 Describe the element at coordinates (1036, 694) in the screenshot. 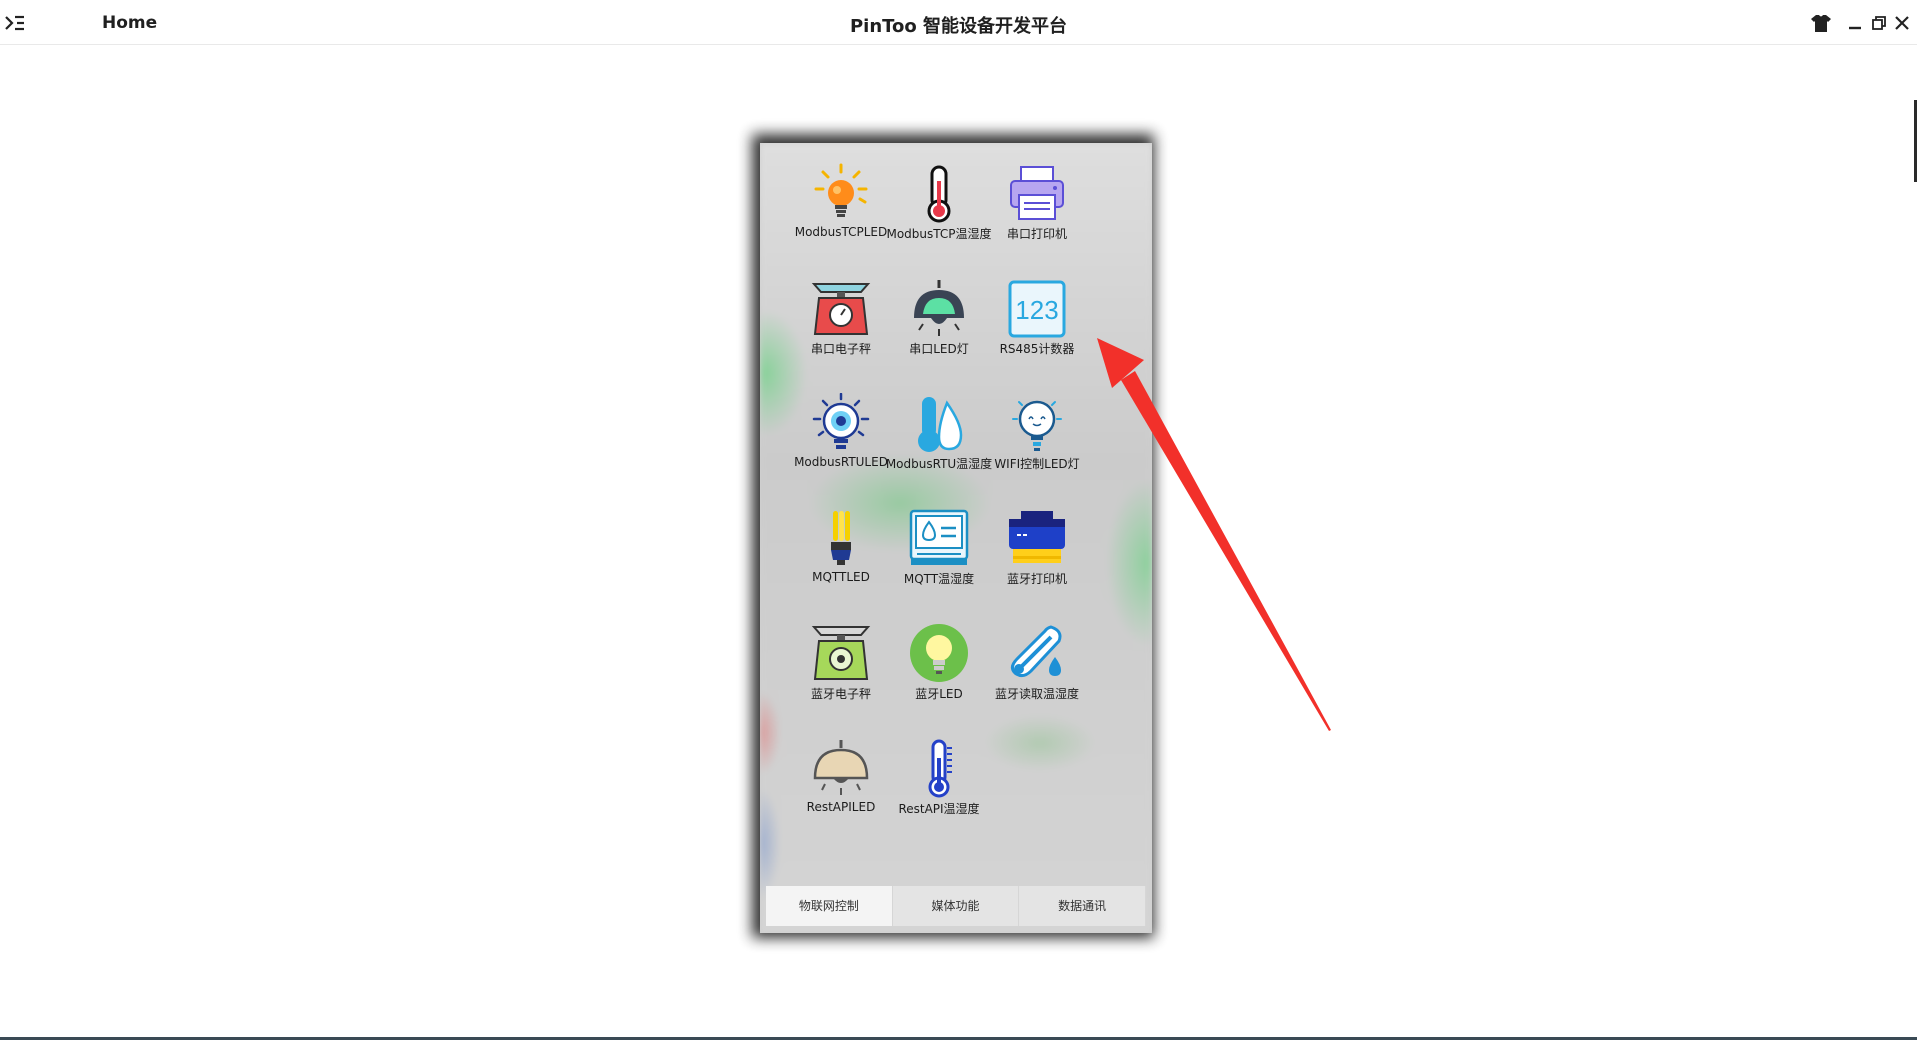

I see `app-label: 蓝牙读取温湿度` at that location.